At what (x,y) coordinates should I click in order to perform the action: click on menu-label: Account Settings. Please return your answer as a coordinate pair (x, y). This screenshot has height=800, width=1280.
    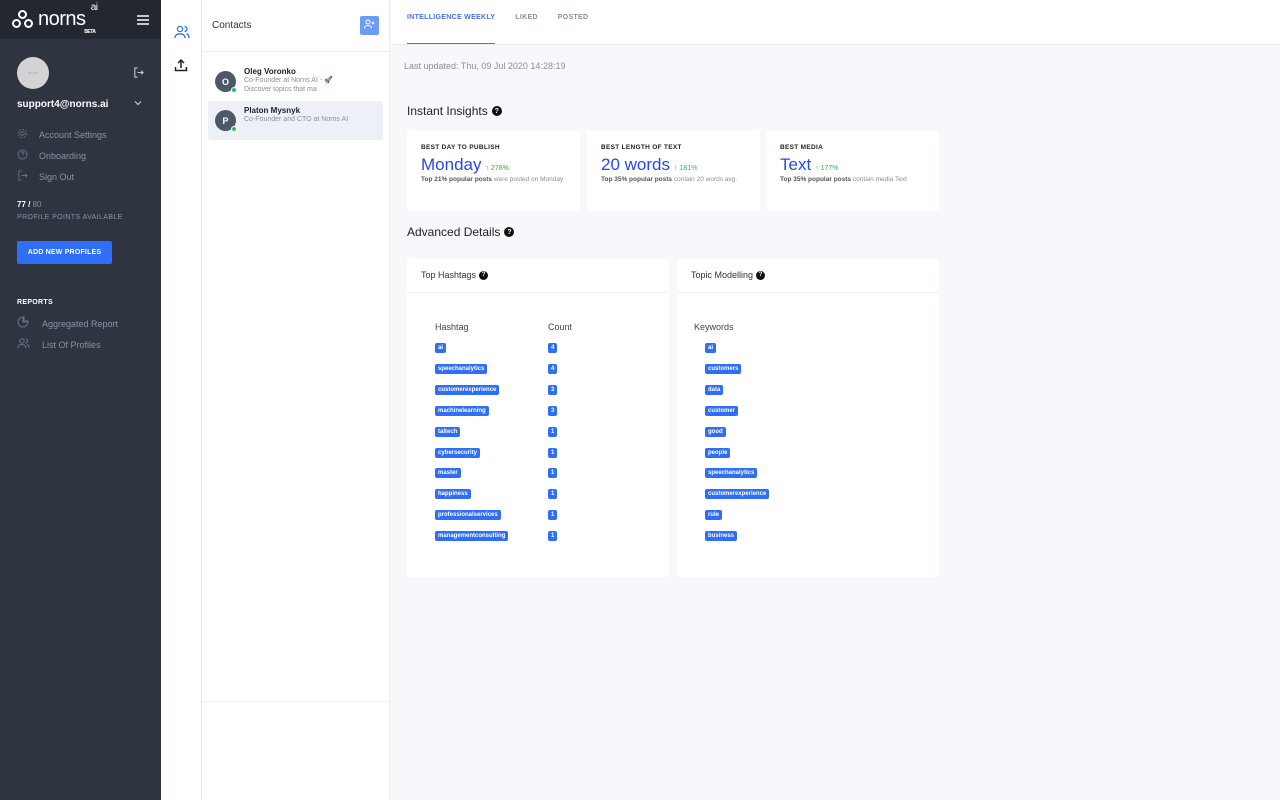
    Looking at the image, I should click on (73, 134).